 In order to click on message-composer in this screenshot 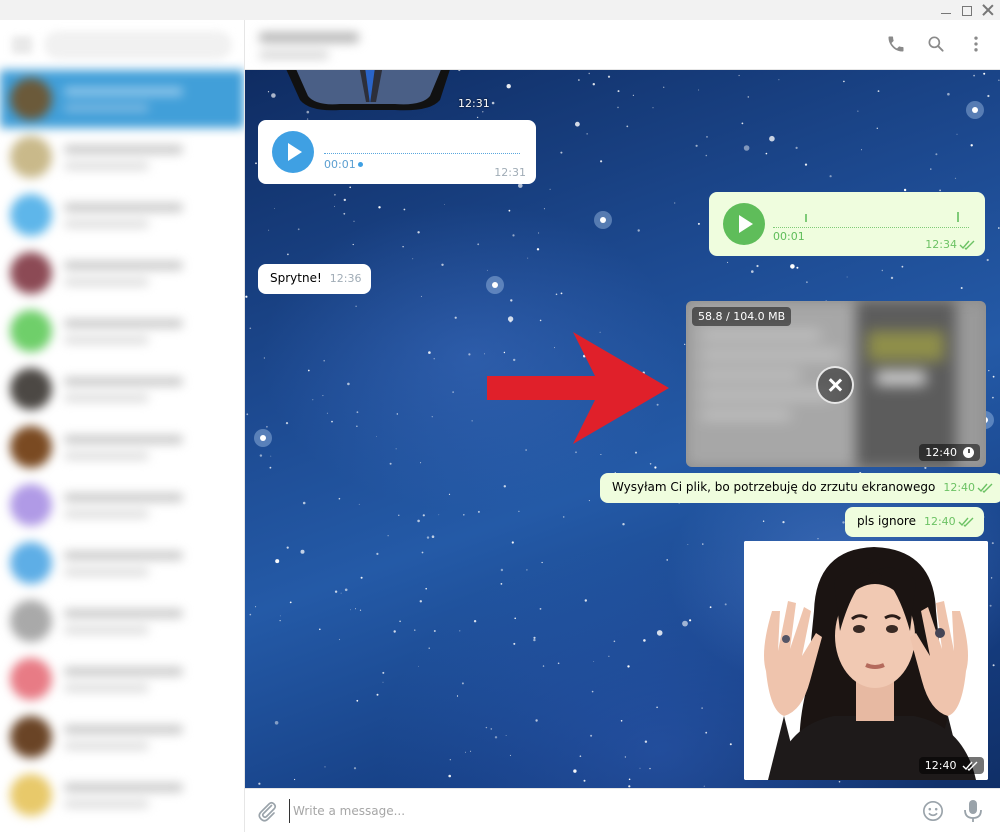, I will do `click(622, 810)`.